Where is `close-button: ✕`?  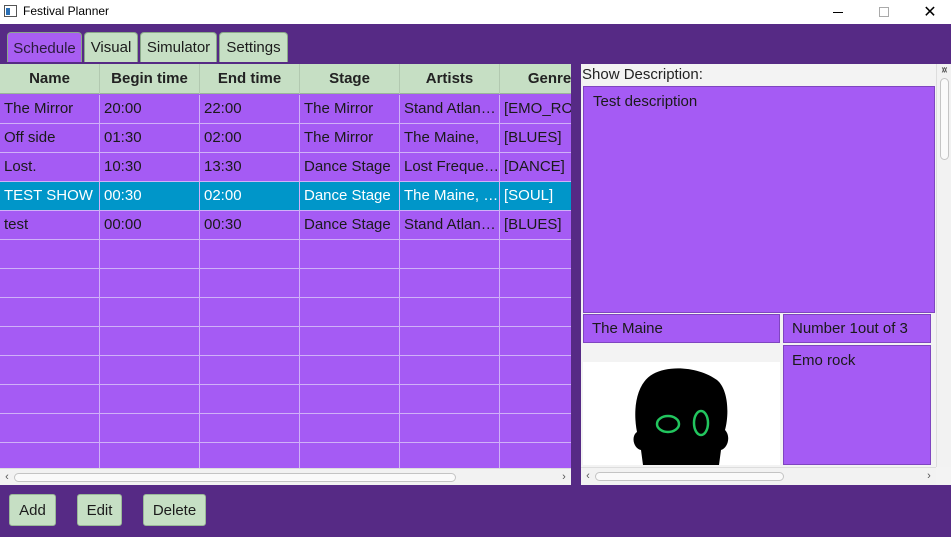
close-button: ✕ is located at coordinates (929, 12).